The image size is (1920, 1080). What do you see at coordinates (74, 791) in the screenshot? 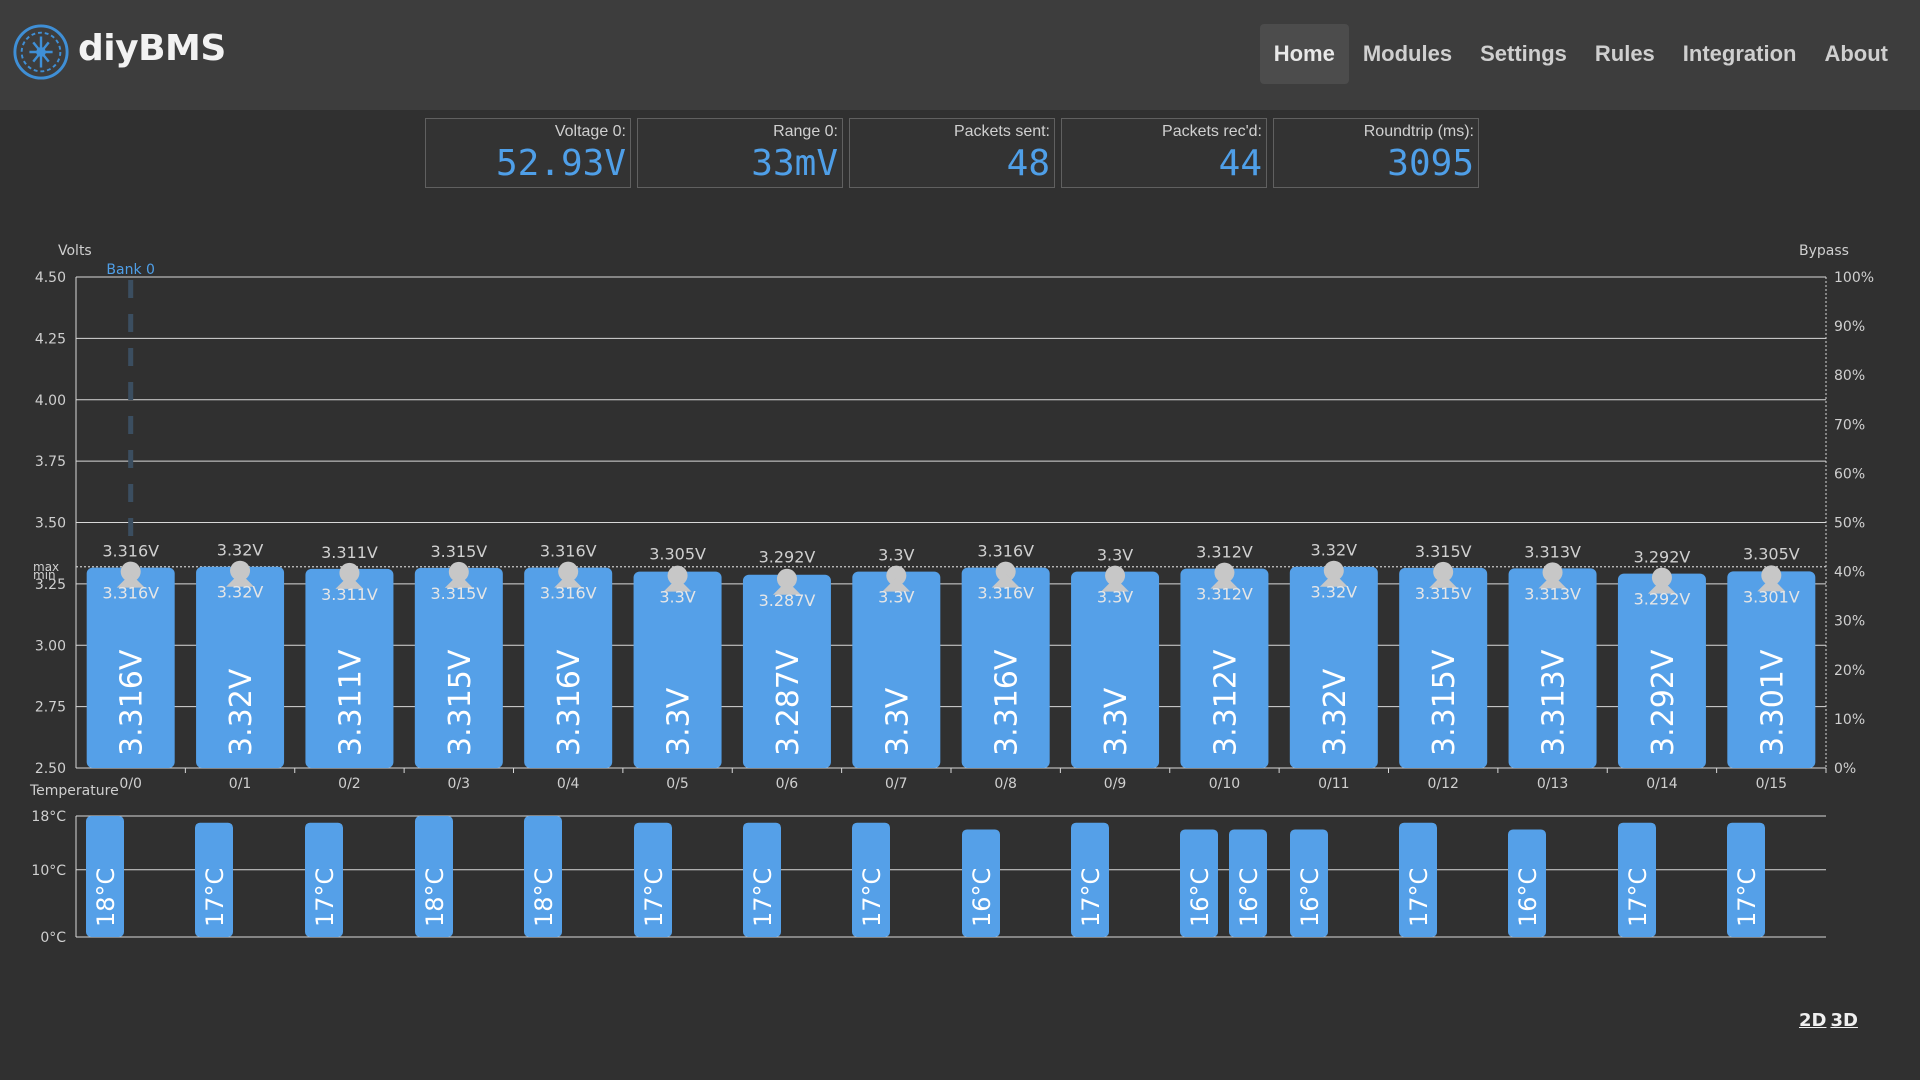
I see `temperature-axis-label: Temperature` at bounding box center [74, 791].